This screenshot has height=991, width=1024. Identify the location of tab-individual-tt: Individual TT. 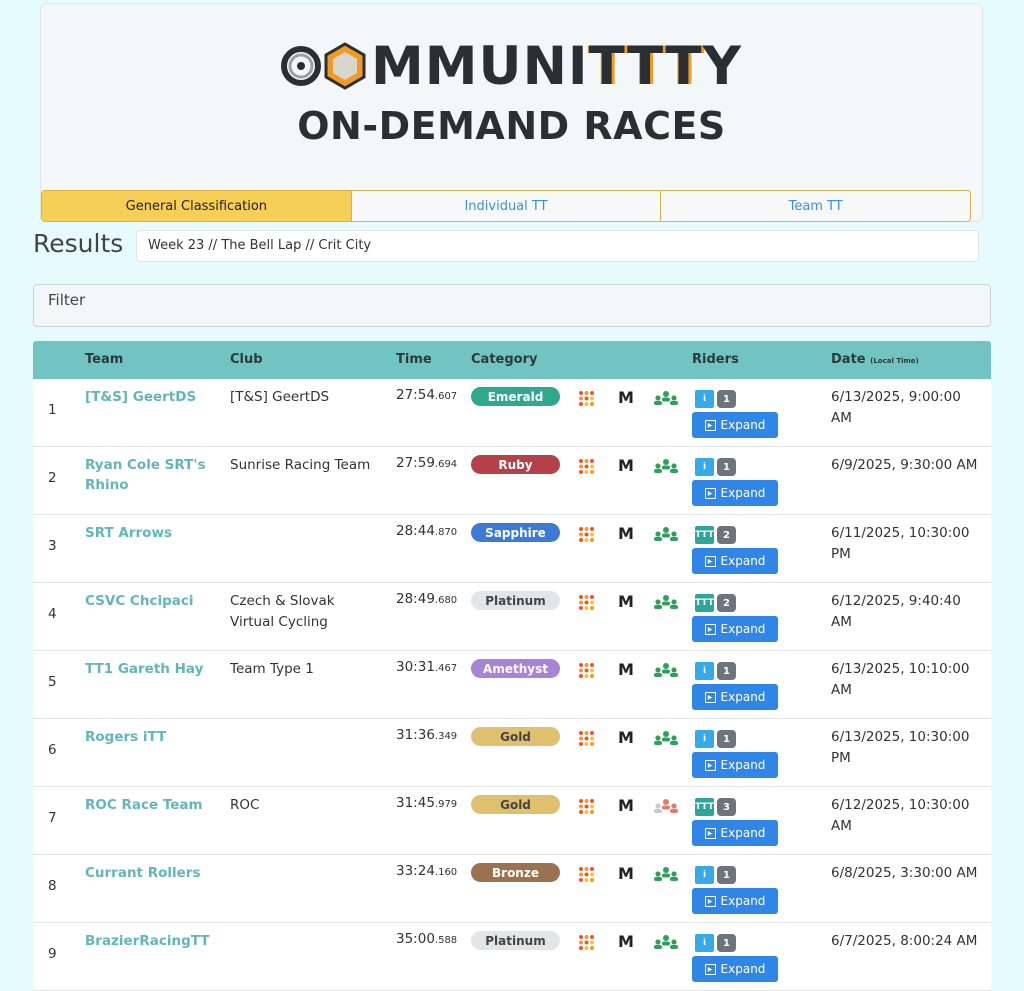
(506, 206).